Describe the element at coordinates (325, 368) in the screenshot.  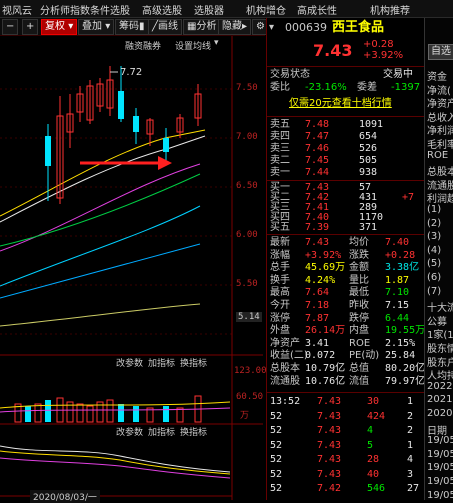
I see `stat-value: 10.79亿` at that location.